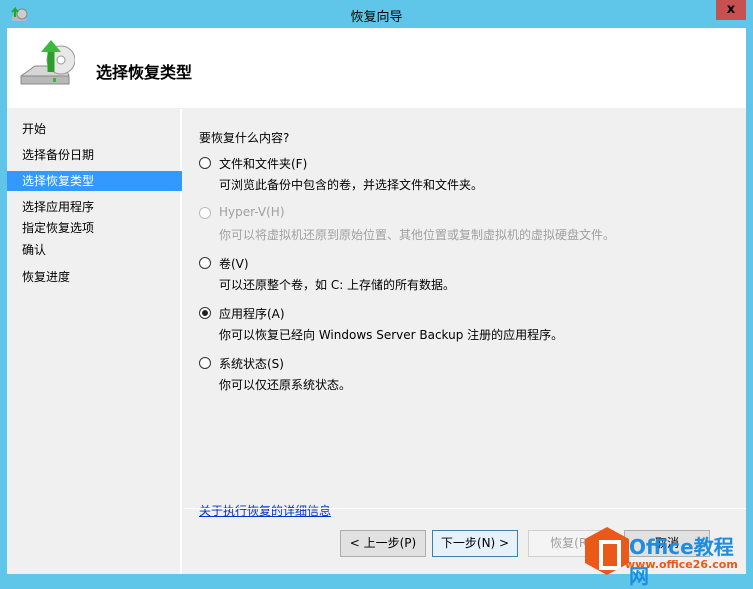 The height and width of the screenshot is (589, 753). Describe the element at coordinates (263, 164) in the screenshot. I see `option-label: 文件和文件夹(F)` at that location.